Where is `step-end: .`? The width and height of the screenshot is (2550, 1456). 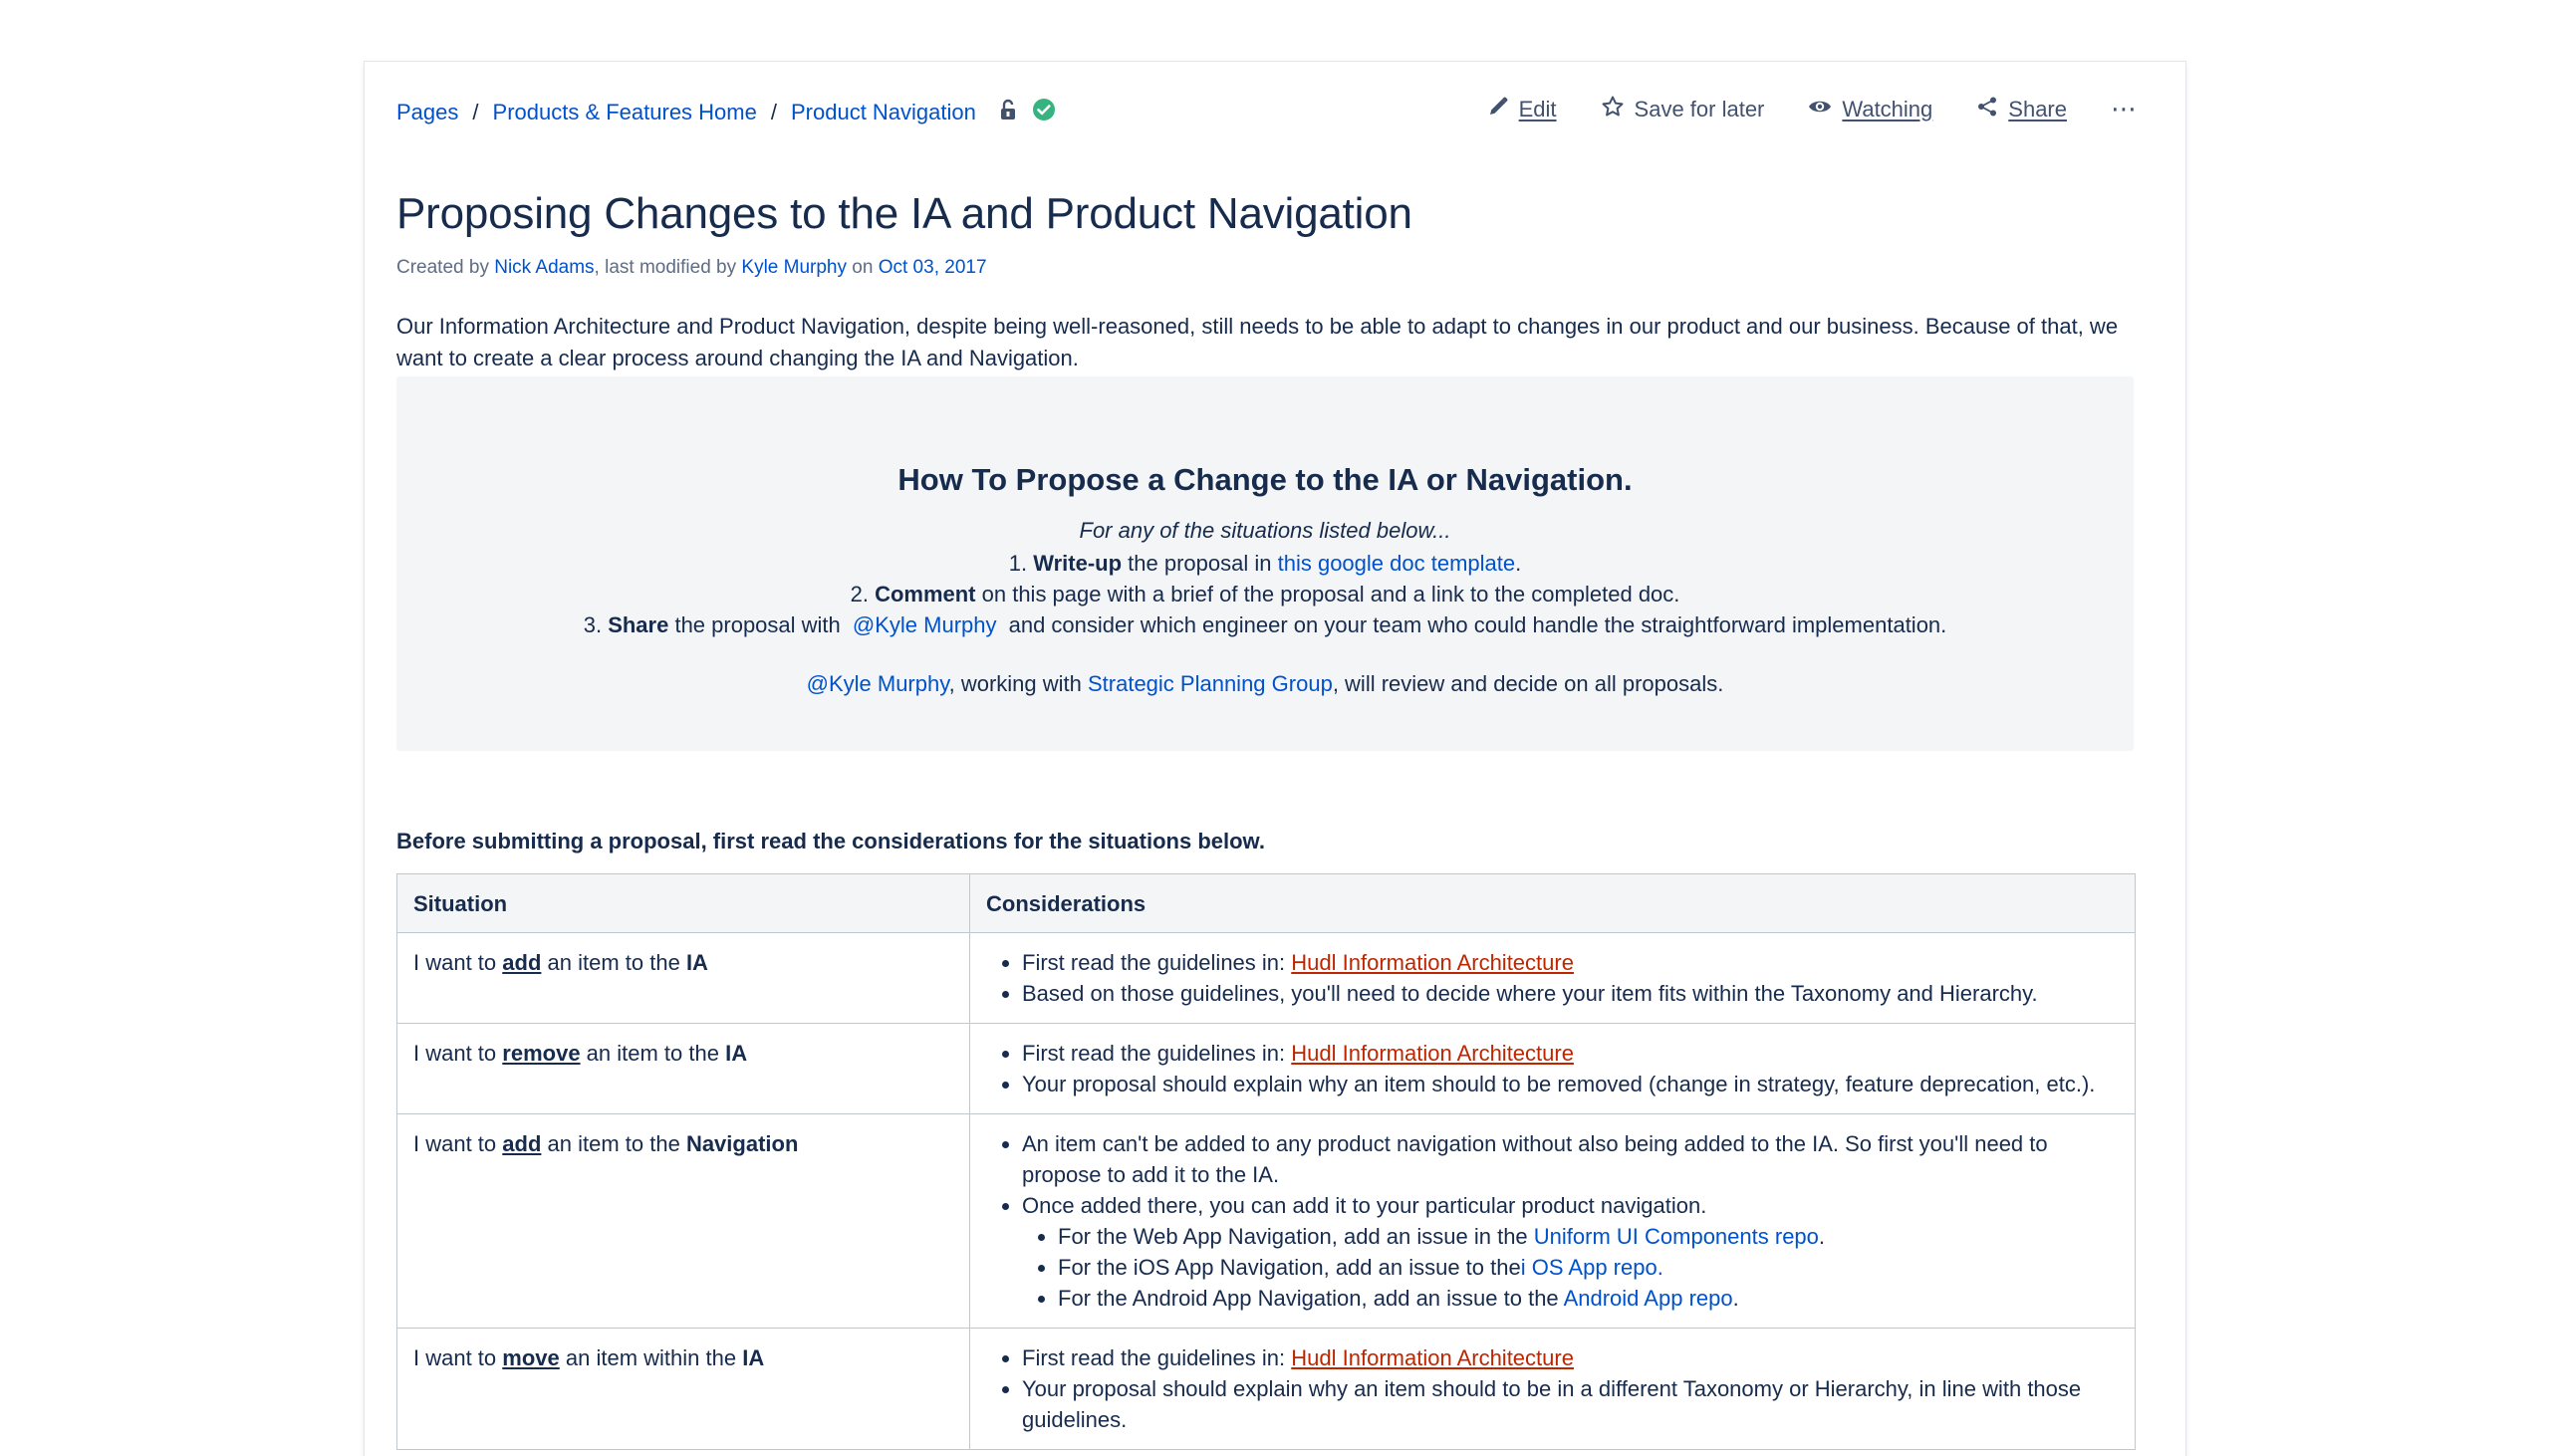
step-end: . is located at coordinates (1518, 563).